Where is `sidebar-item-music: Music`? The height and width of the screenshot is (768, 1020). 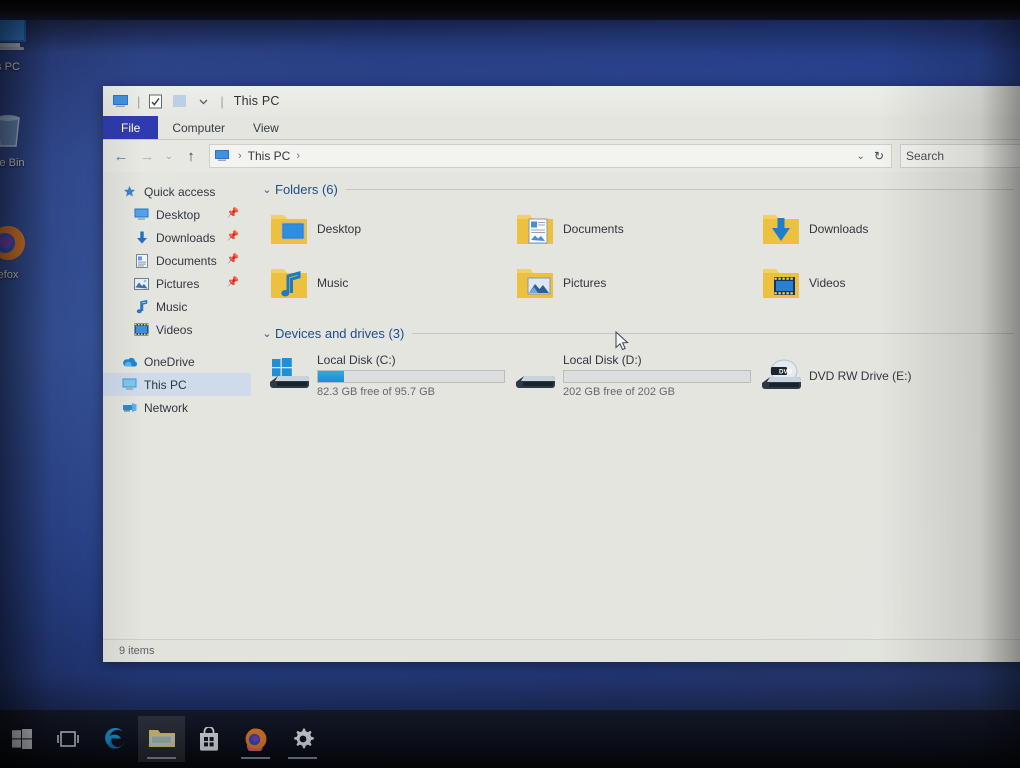 sidebar-item-music: Music is located at coordinates (177, 306).